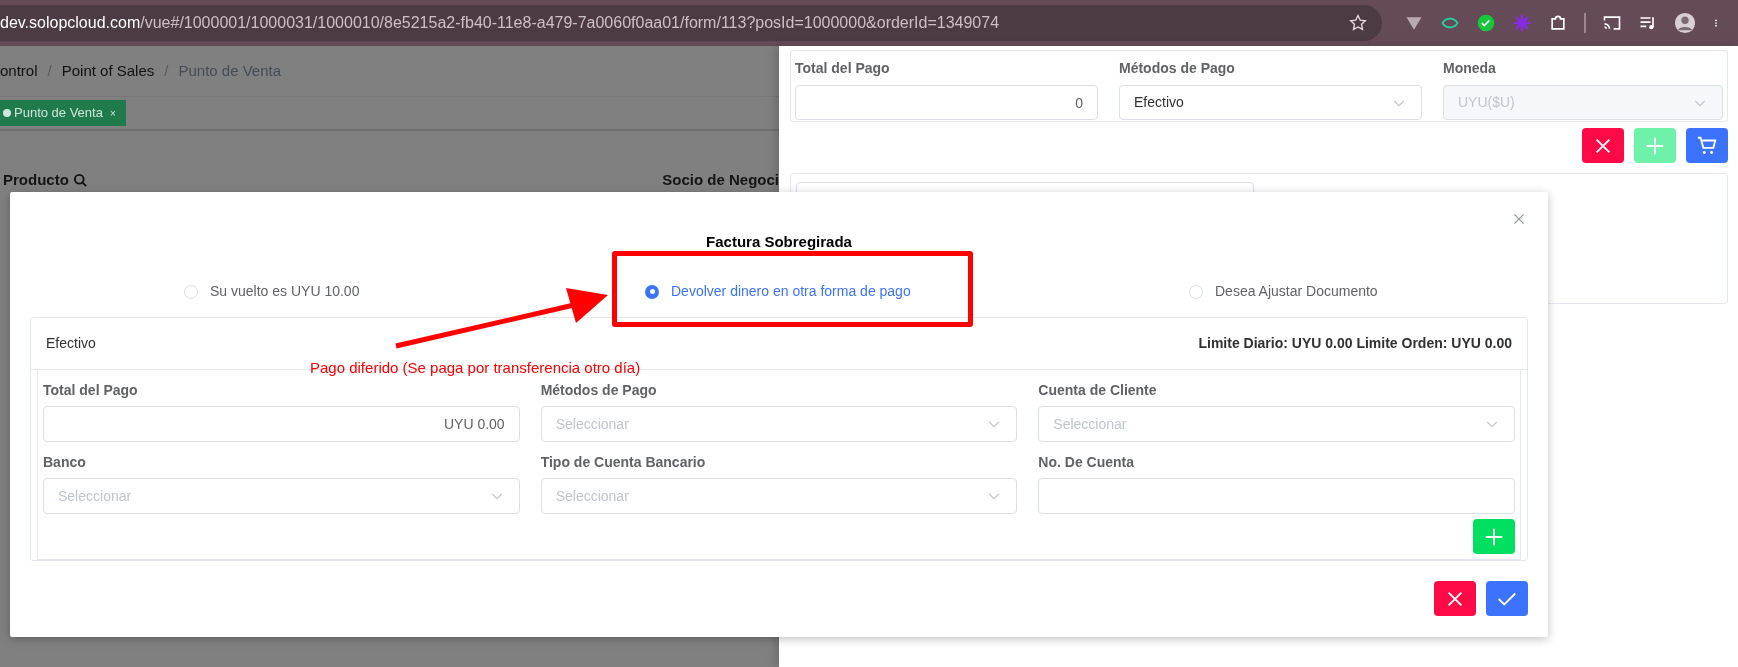  Describe the element at coordinates (281, 424) in the screenshot. I see `input-field: UYU 0.00` at that location.